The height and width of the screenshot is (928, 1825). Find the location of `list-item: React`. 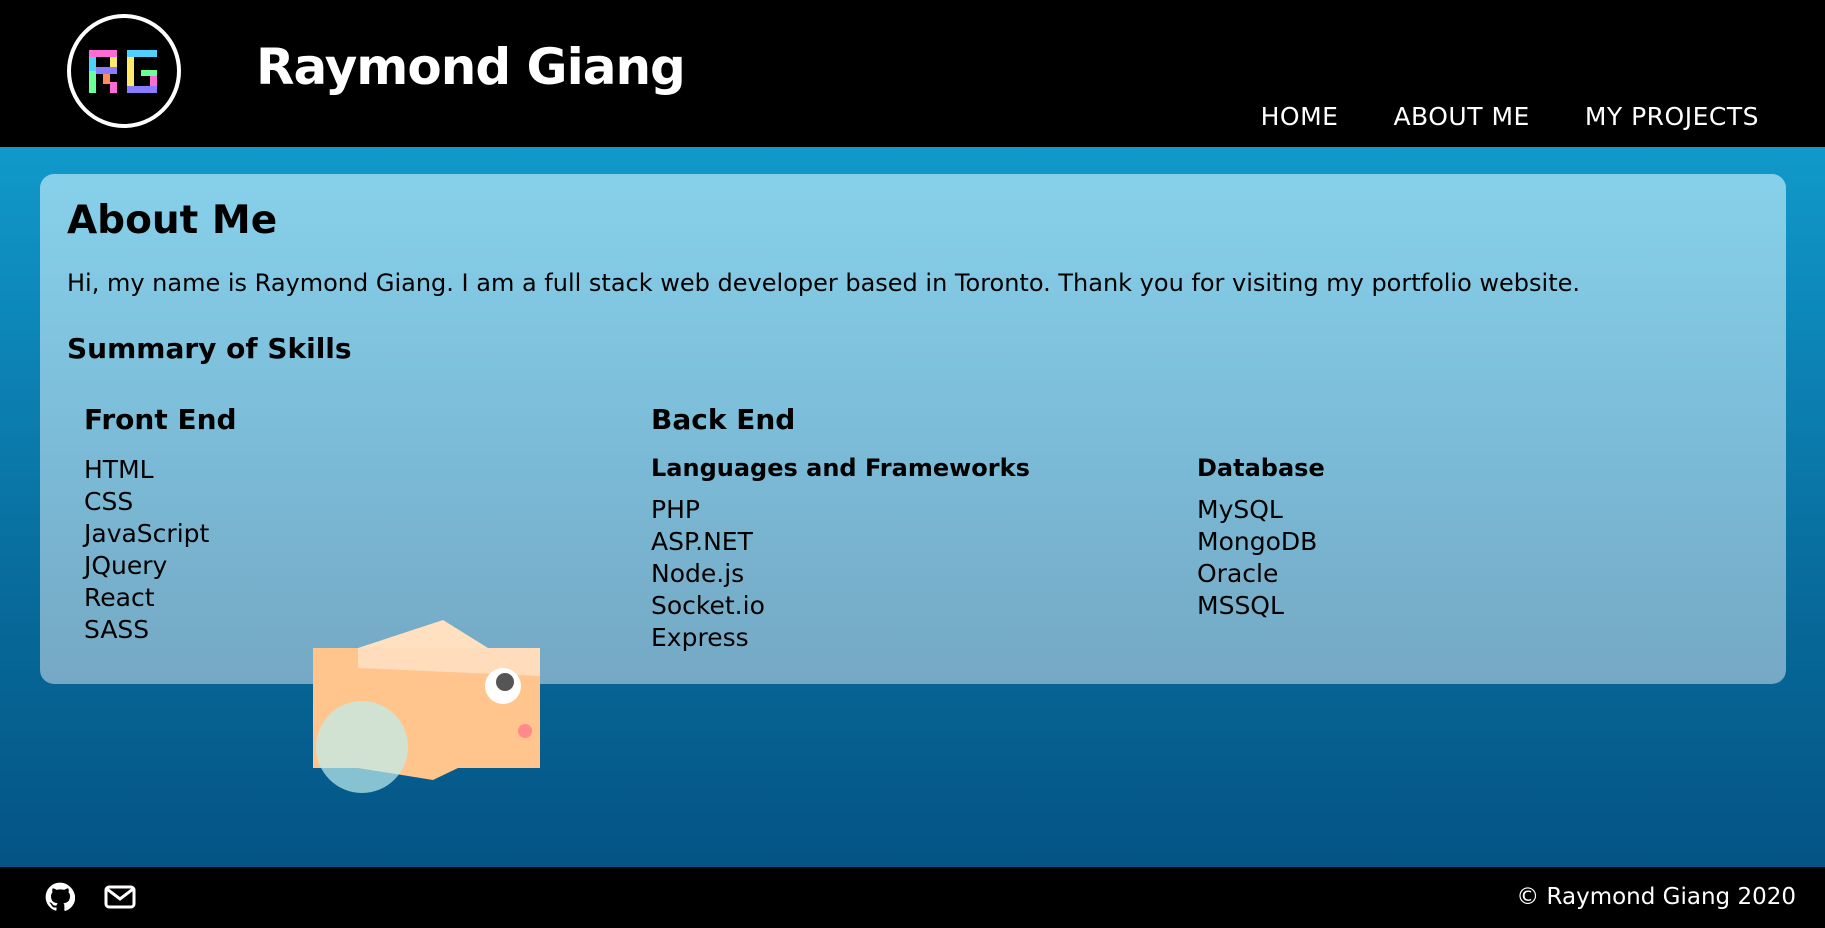

list-item: React is located at coordinates (119, 597).